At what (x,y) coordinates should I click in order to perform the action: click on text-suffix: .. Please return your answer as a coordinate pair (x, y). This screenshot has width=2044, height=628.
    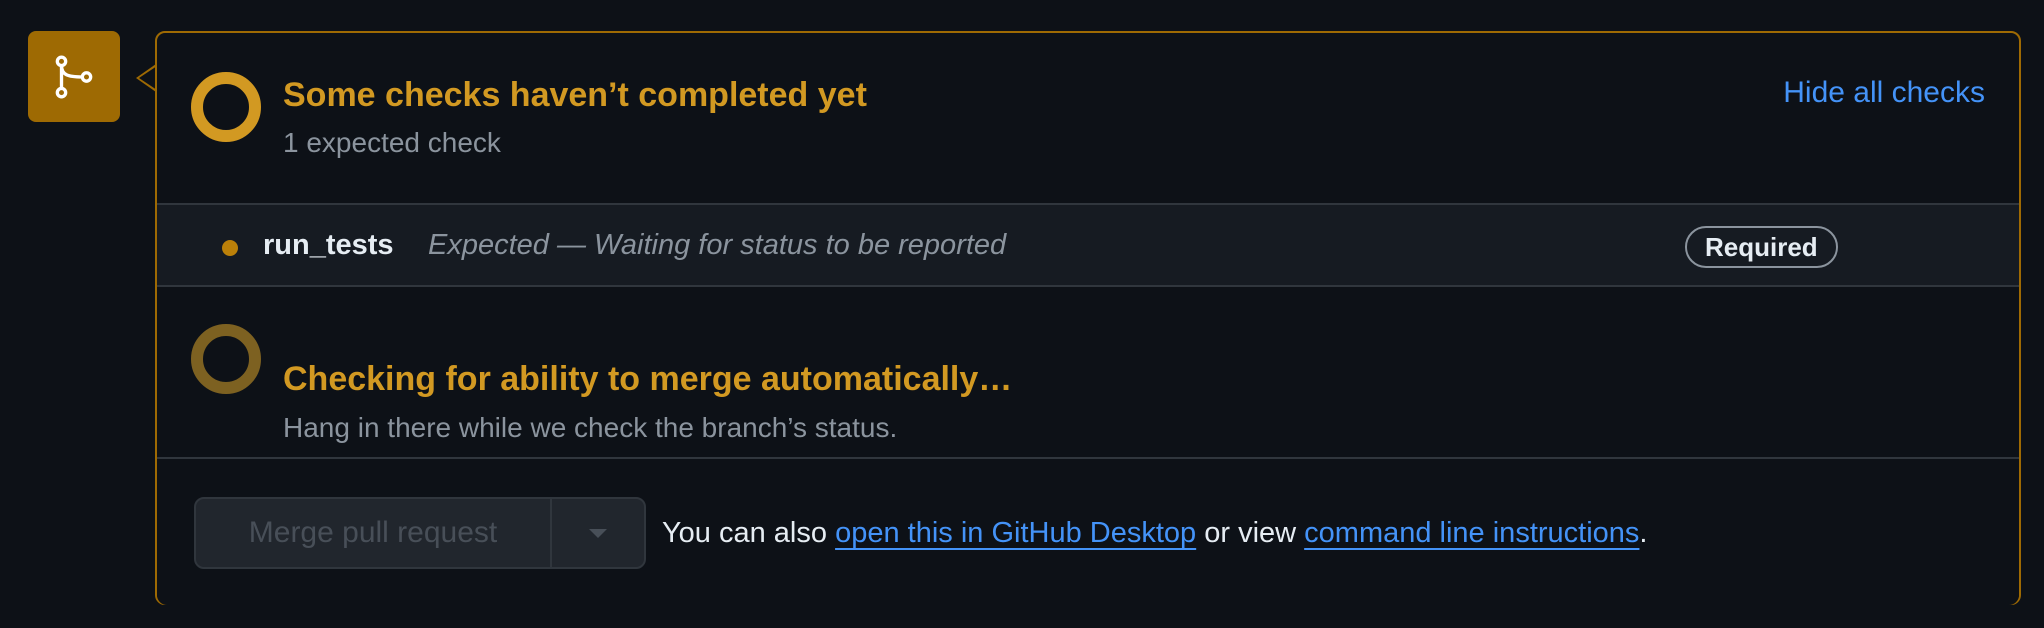
    Looking at the image, I should click on (1643, 533).